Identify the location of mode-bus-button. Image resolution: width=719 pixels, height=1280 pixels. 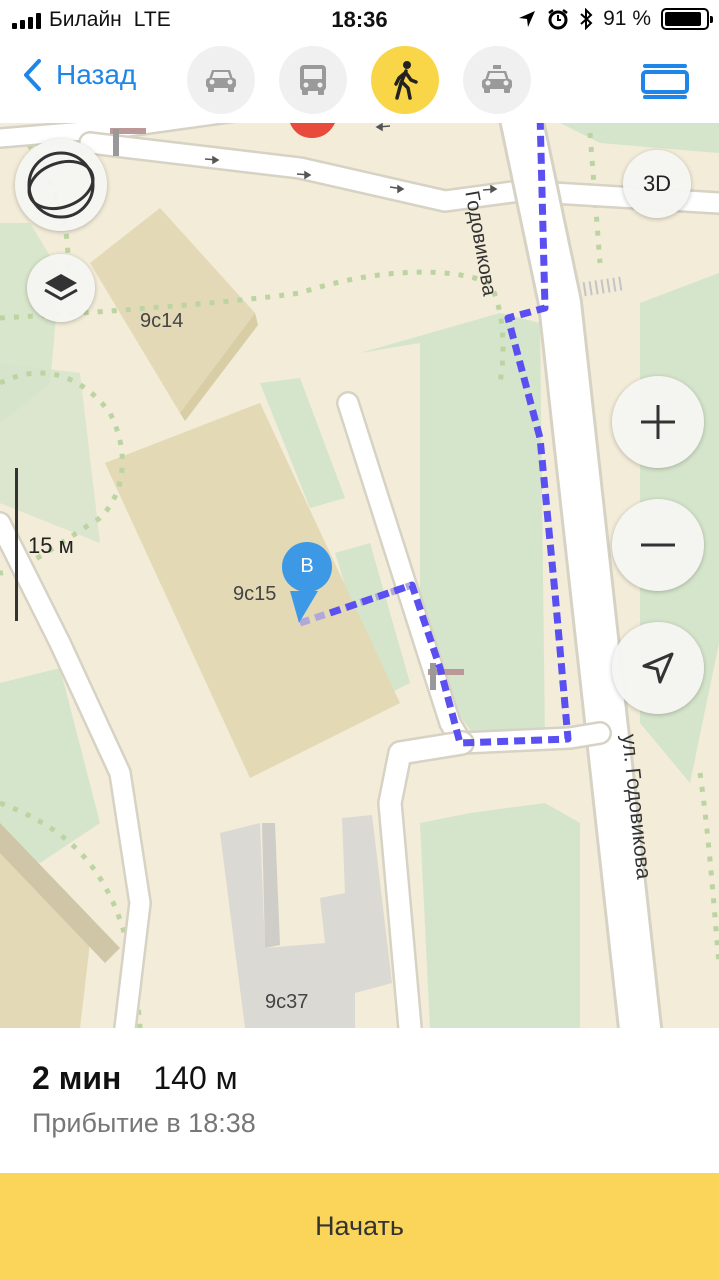
(313, 80).